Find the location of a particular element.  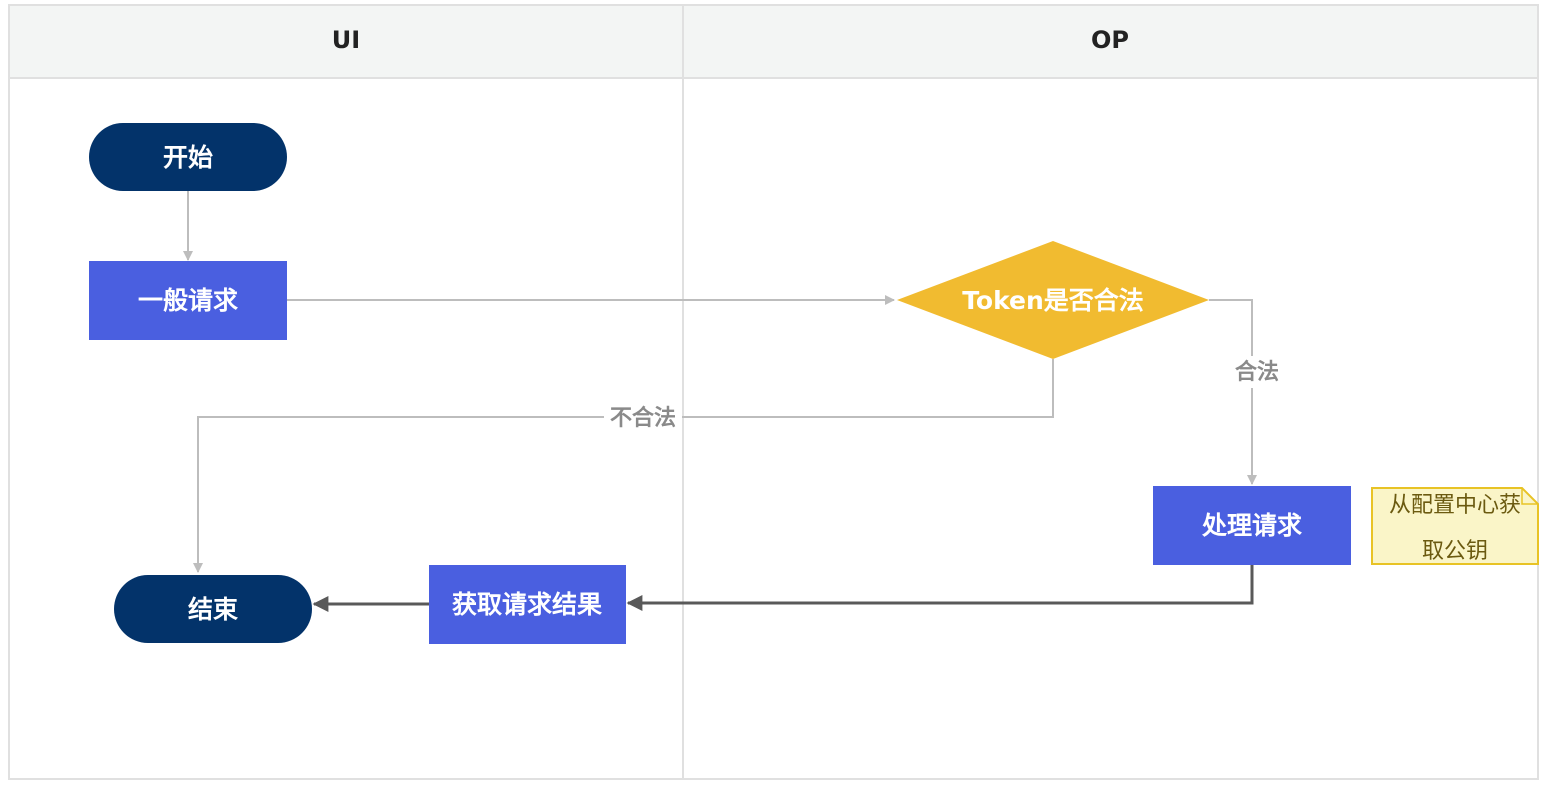

get-result-label: 获取请求结果 is located at coordinates (527, 604).